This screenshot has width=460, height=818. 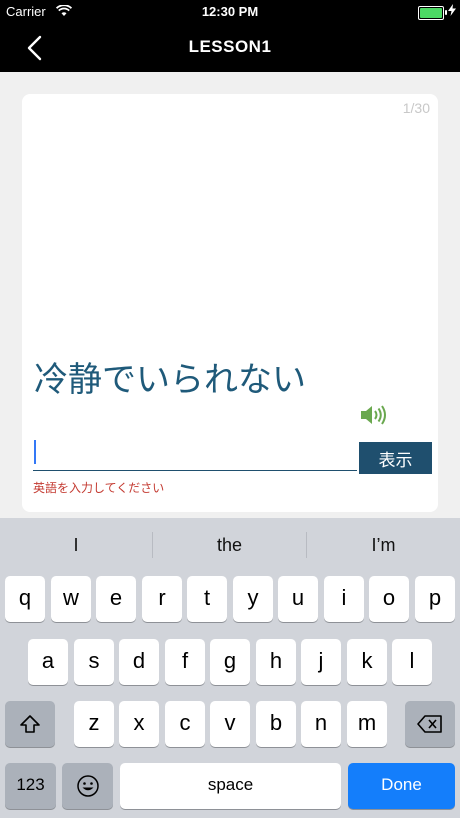 I want to click on key-p: p, so click(x=435, y=599).